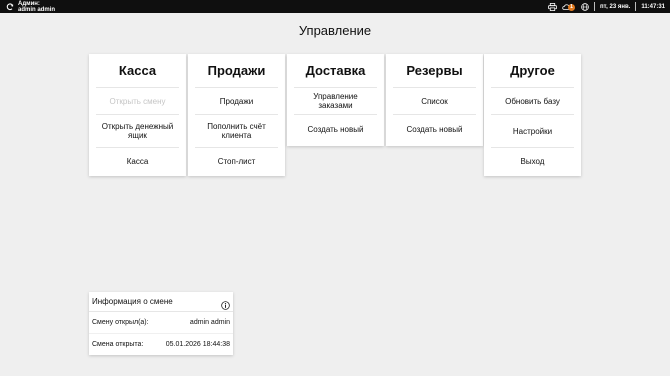 The width and height of the screenshot is (670, 376). I want to click on sync-icon, so click(9, 6).